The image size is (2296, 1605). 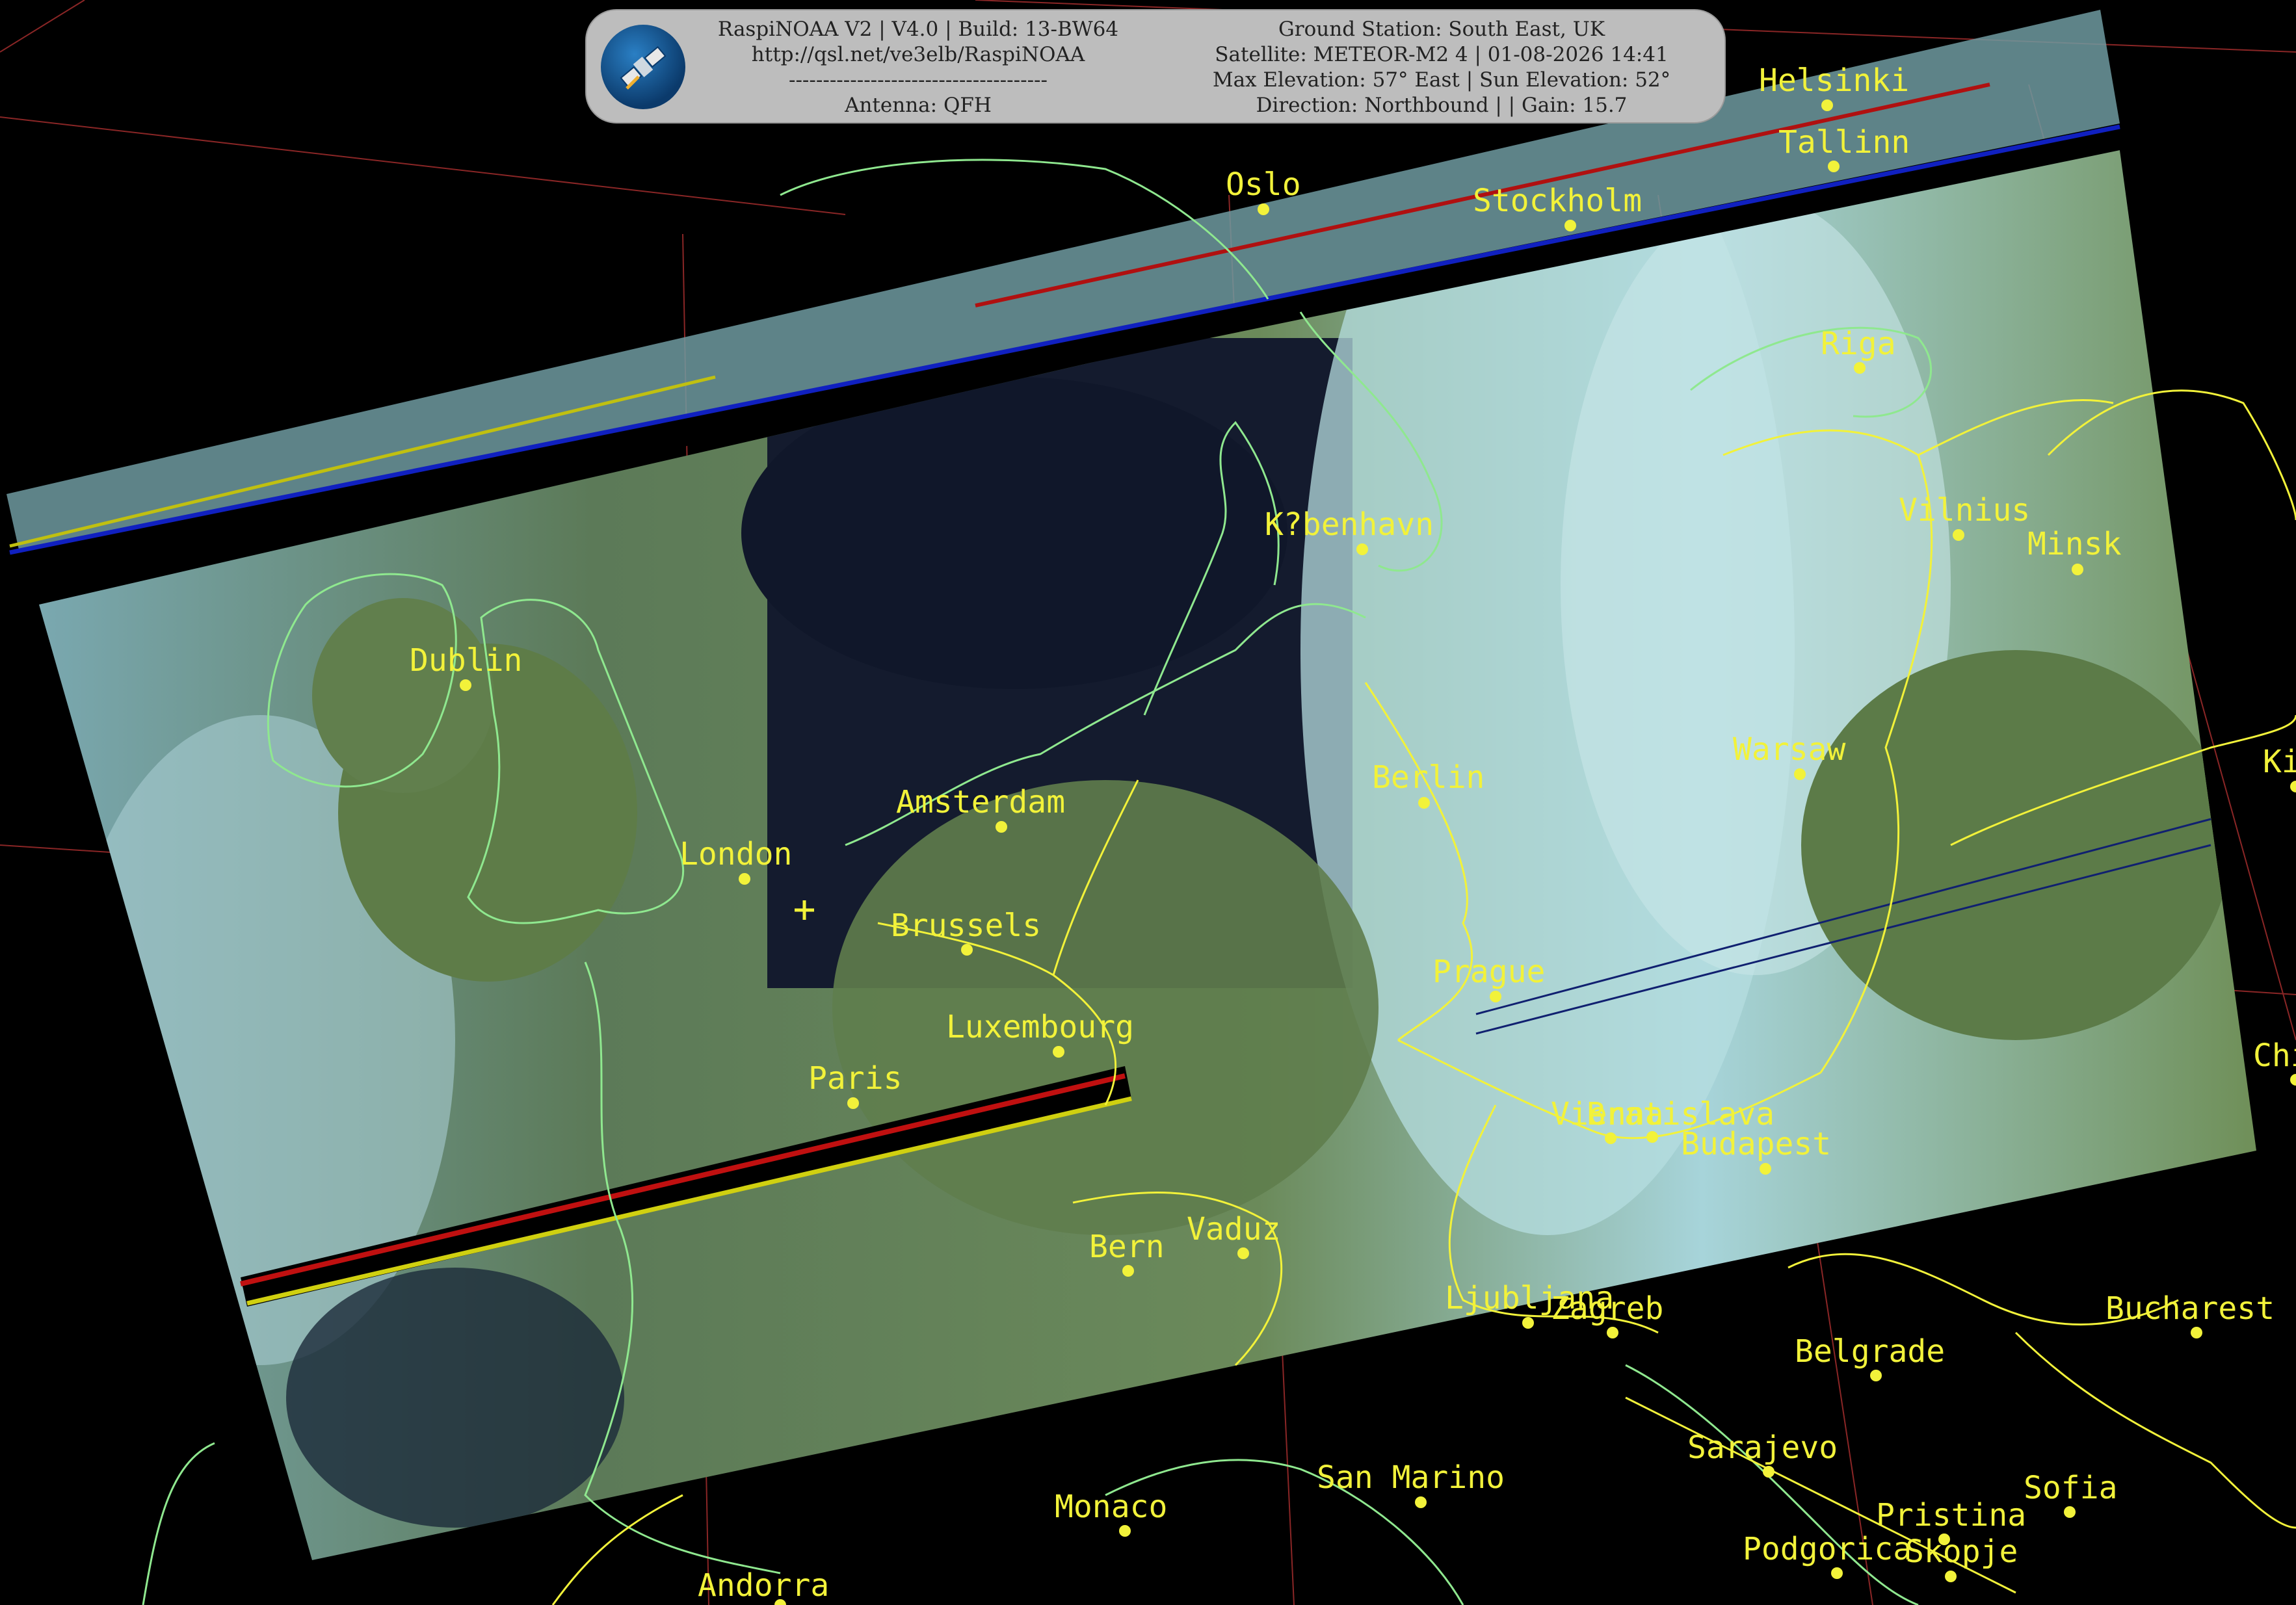 I want to click on city-marker-k-benhavn, so click(x=1362, y=549).